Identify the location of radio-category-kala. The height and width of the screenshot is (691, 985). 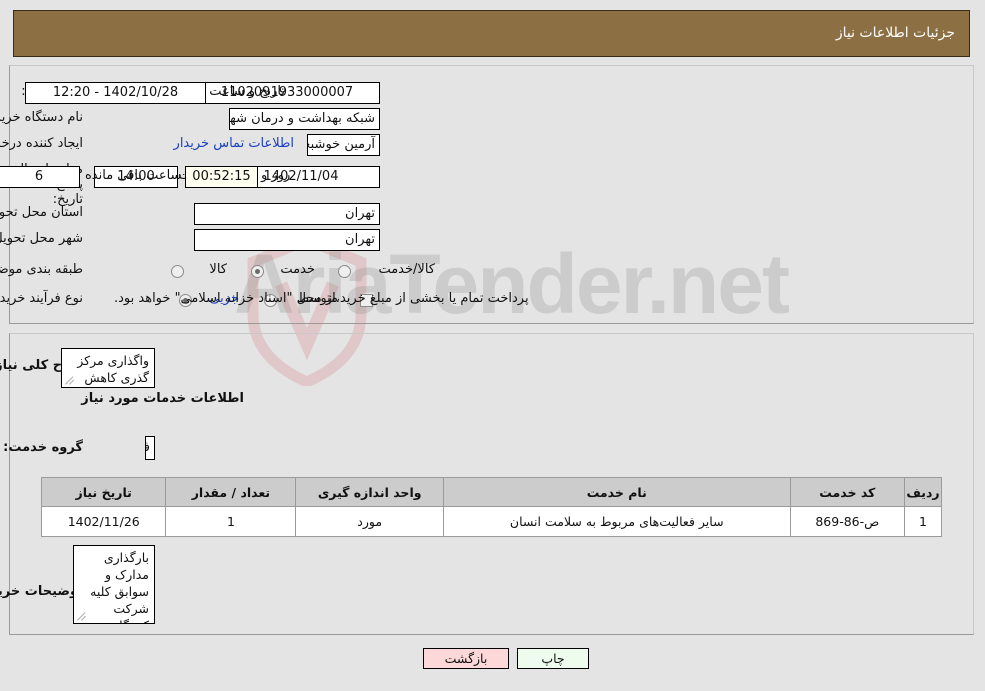
(178, 271).